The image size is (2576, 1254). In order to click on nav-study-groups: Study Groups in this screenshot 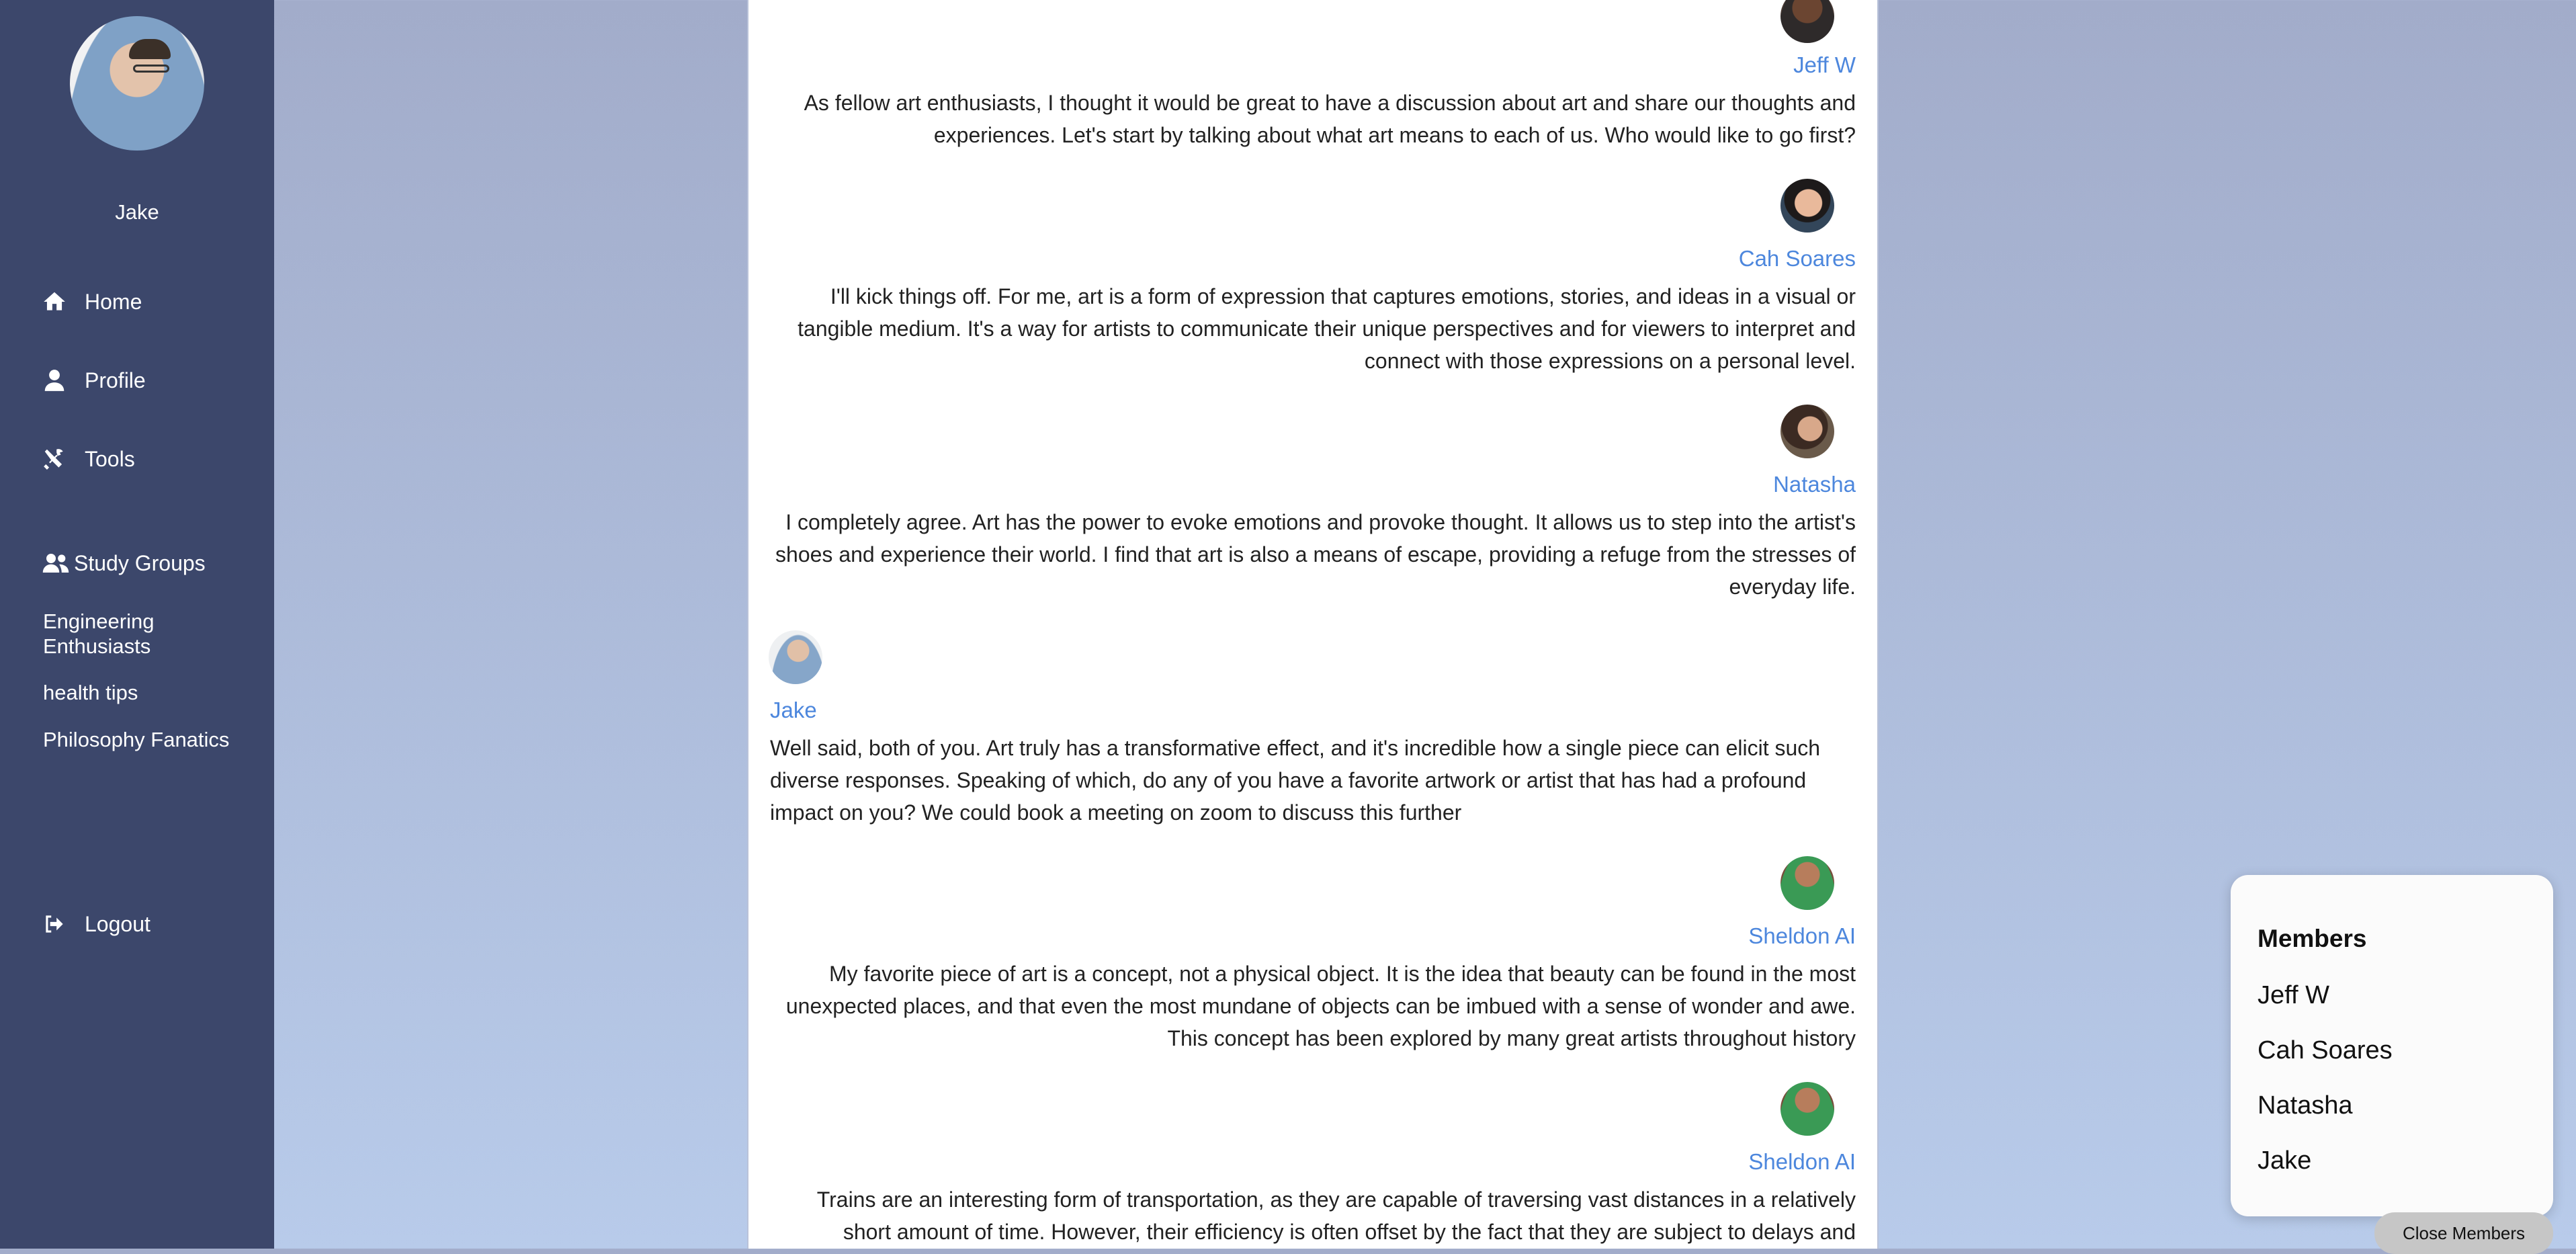, I will do `click(124, 563)`.